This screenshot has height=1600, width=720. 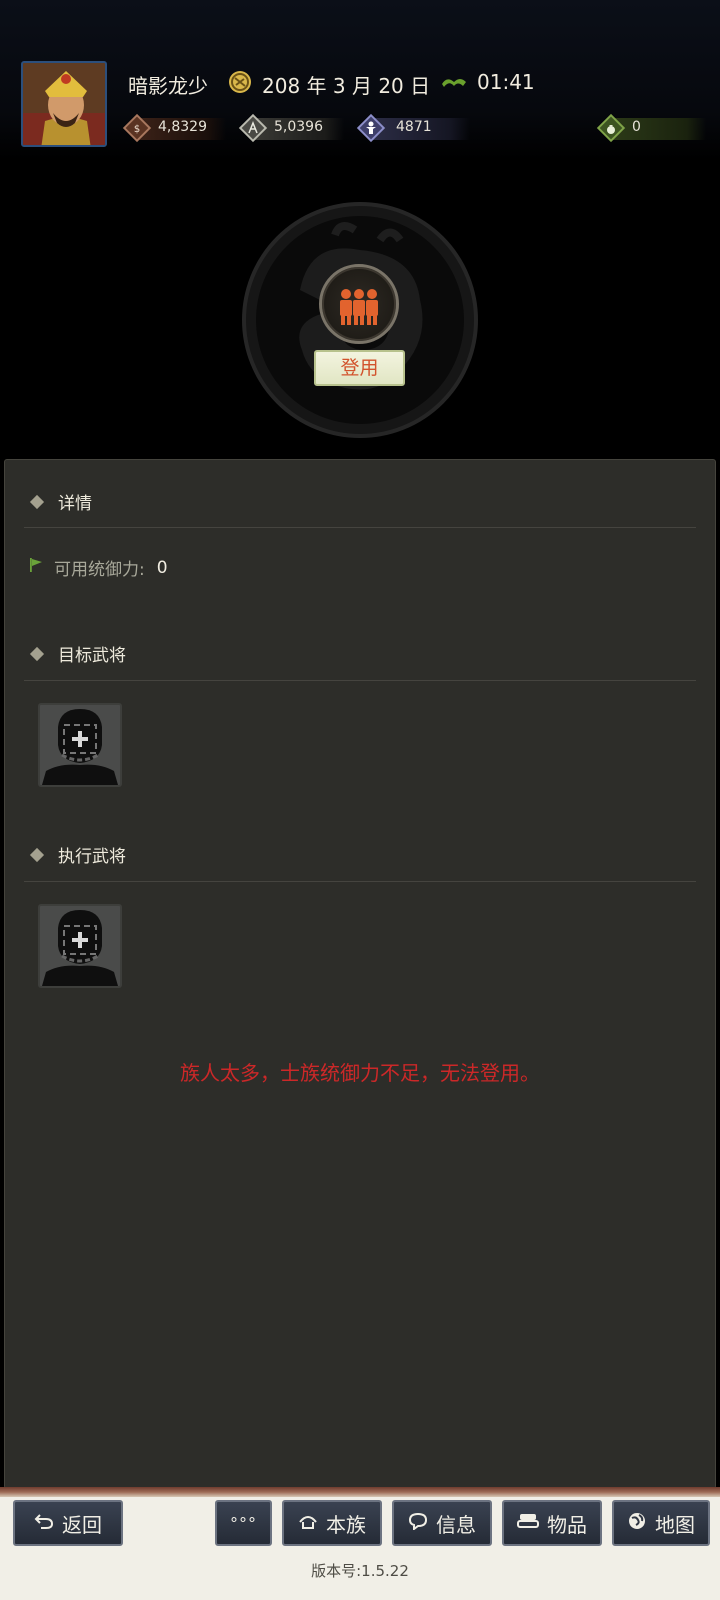 I want to click on command-power-row: 可用统御力: 0, so click(x=98, y=567).